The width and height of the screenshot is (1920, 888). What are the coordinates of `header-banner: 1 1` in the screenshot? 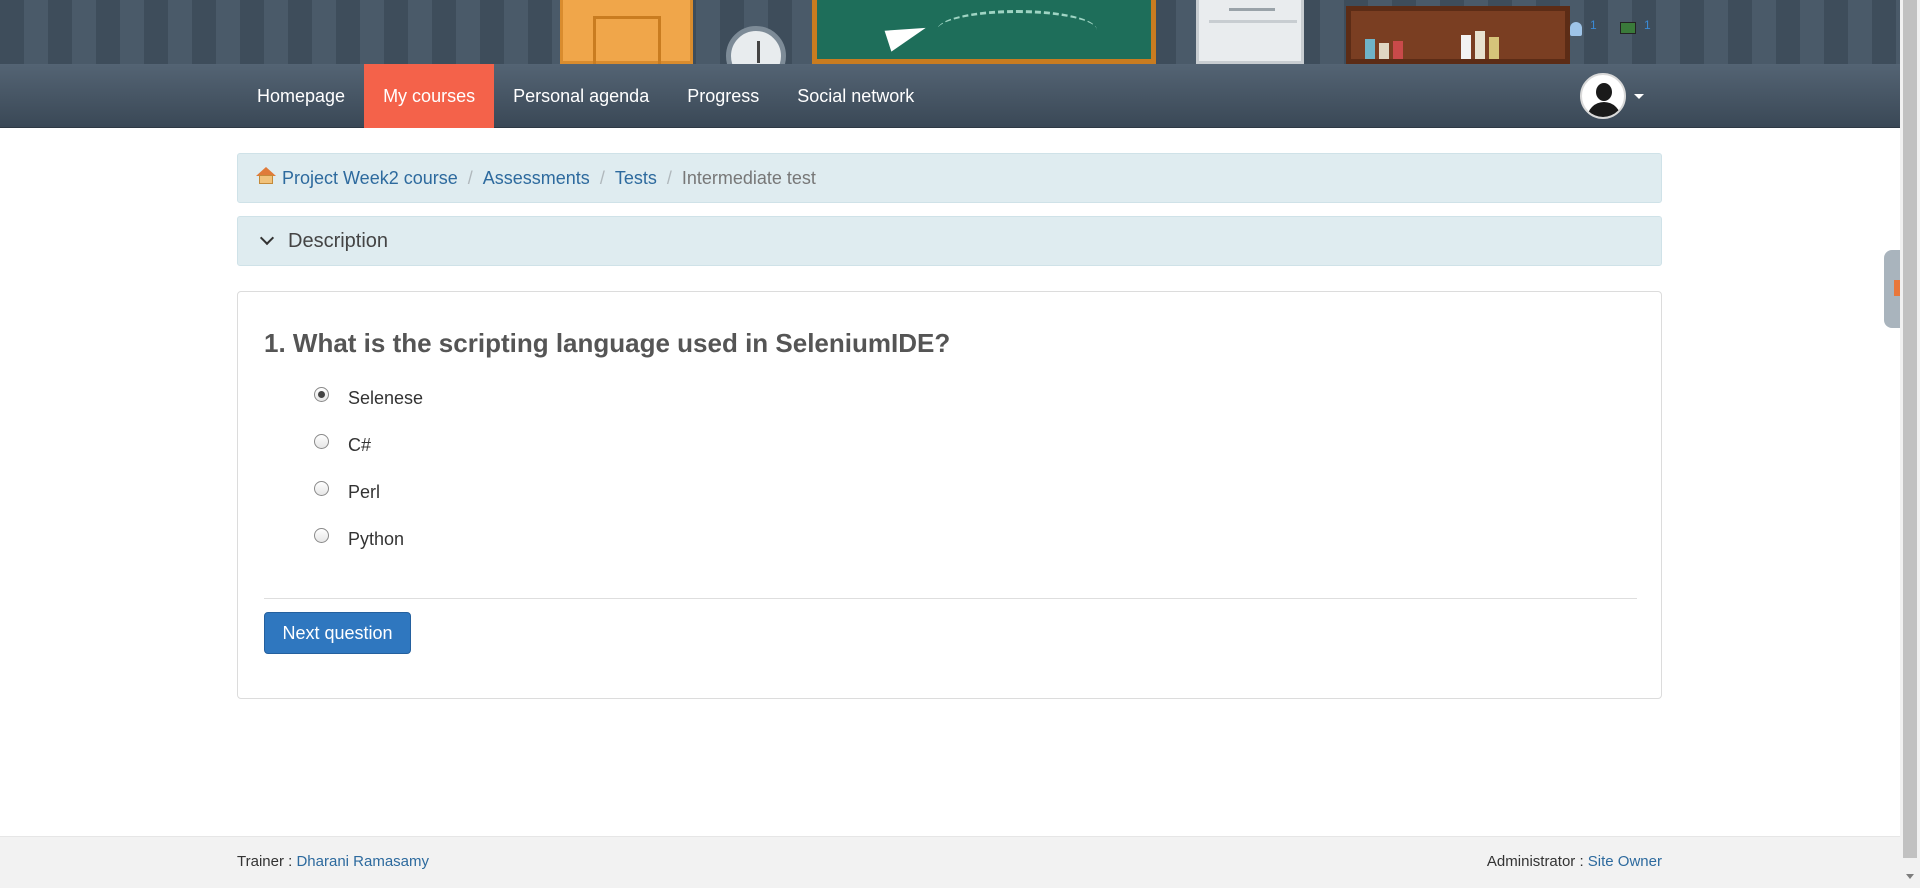 It's located at (950, 32).